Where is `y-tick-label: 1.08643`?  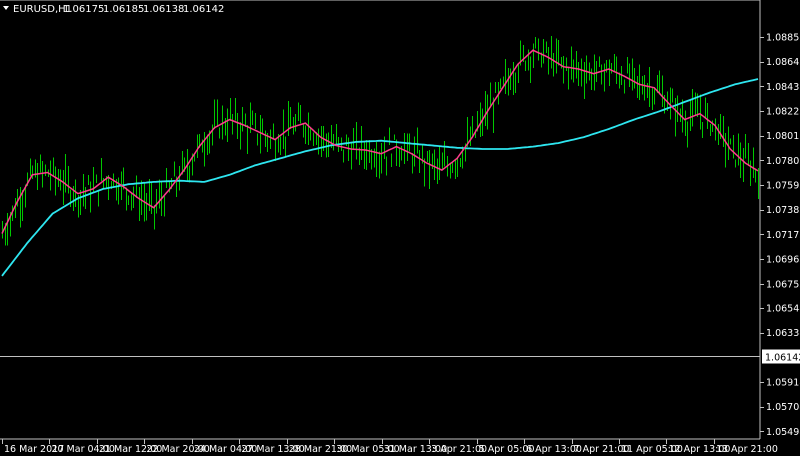 y-tick-label: 1.08643 is located at coordinates (783, 62).